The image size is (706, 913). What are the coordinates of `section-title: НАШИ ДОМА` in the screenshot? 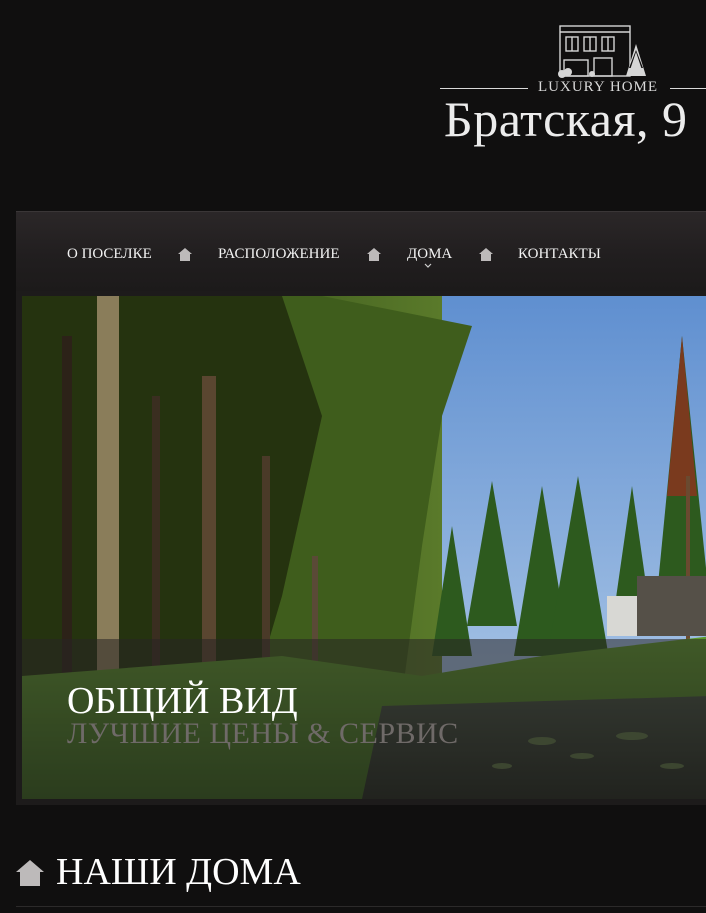 It's located at (178, 872).